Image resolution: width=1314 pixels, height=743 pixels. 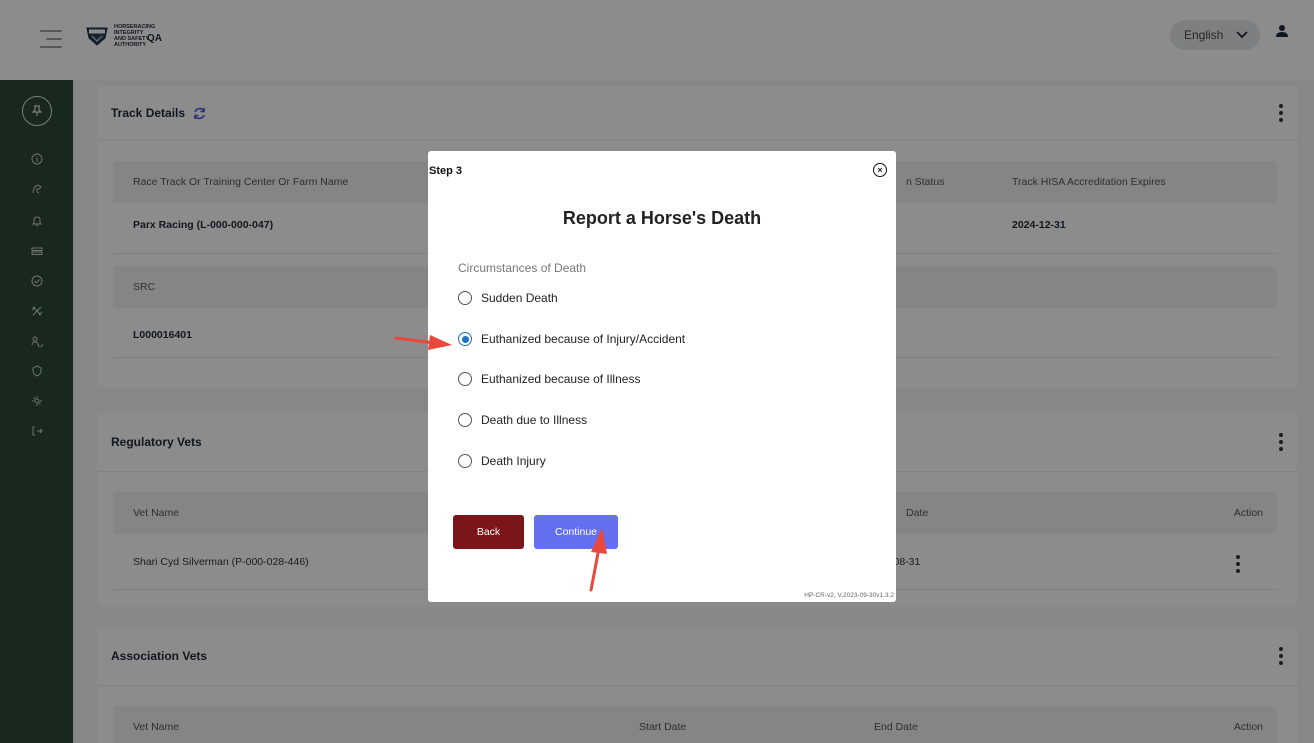 I want to click on radio-euthanized-illness: Euthanized because of Illness, so click(x=549, y=379).